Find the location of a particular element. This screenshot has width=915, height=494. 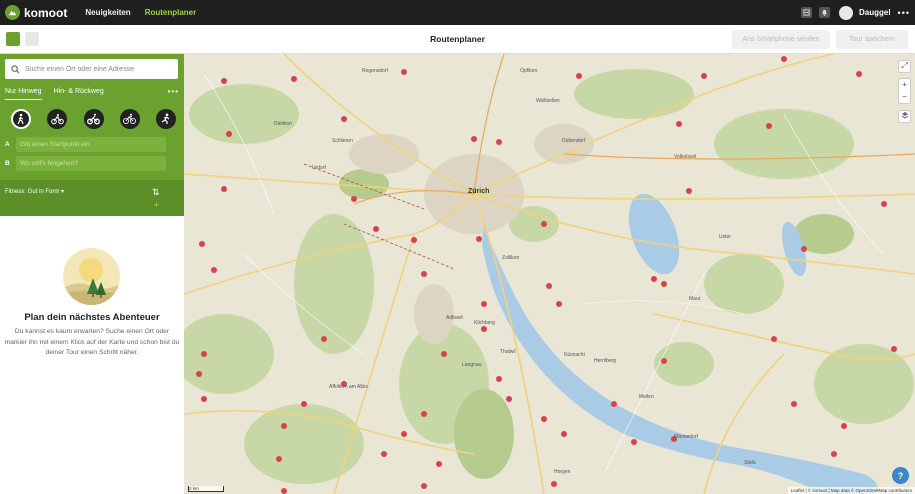

mountain-bike-icon is located at coordinates (93, 119).